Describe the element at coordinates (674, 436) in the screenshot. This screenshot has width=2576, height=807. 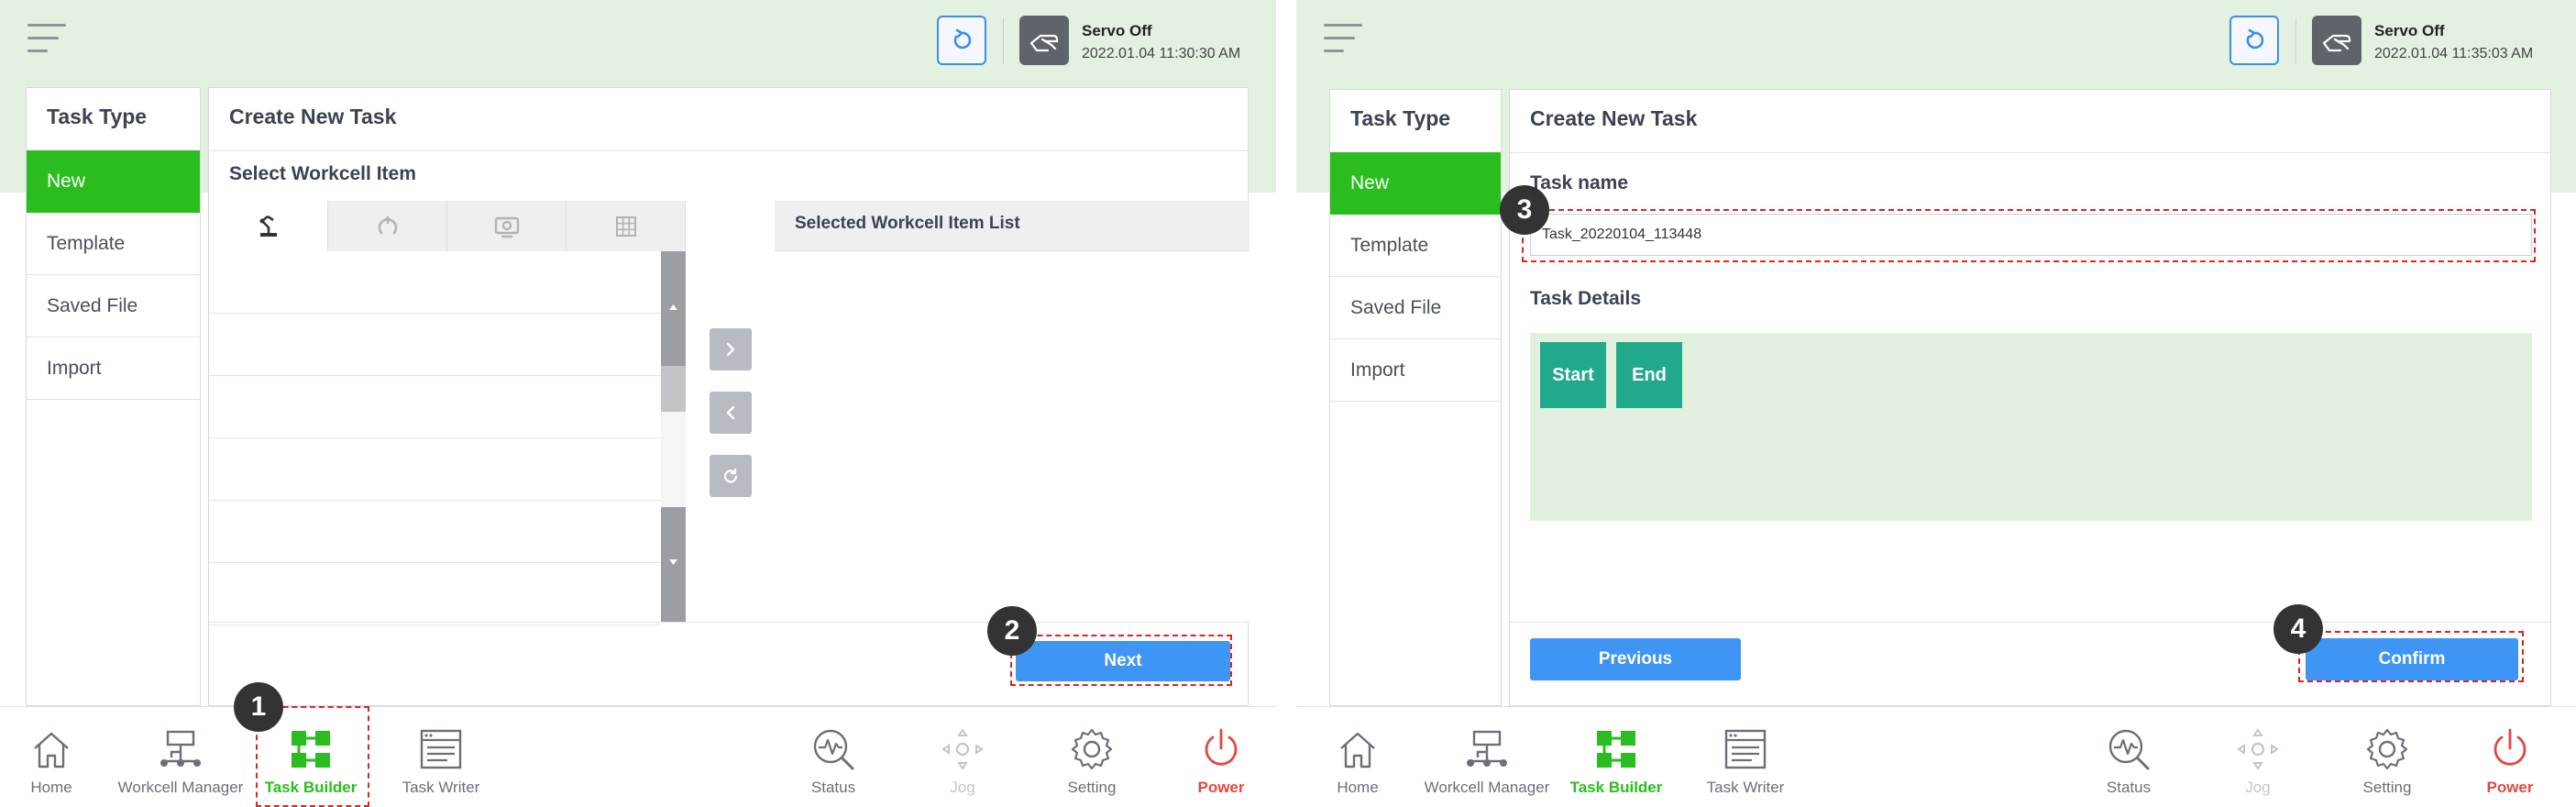
I see `list-scrollbar` at that location.